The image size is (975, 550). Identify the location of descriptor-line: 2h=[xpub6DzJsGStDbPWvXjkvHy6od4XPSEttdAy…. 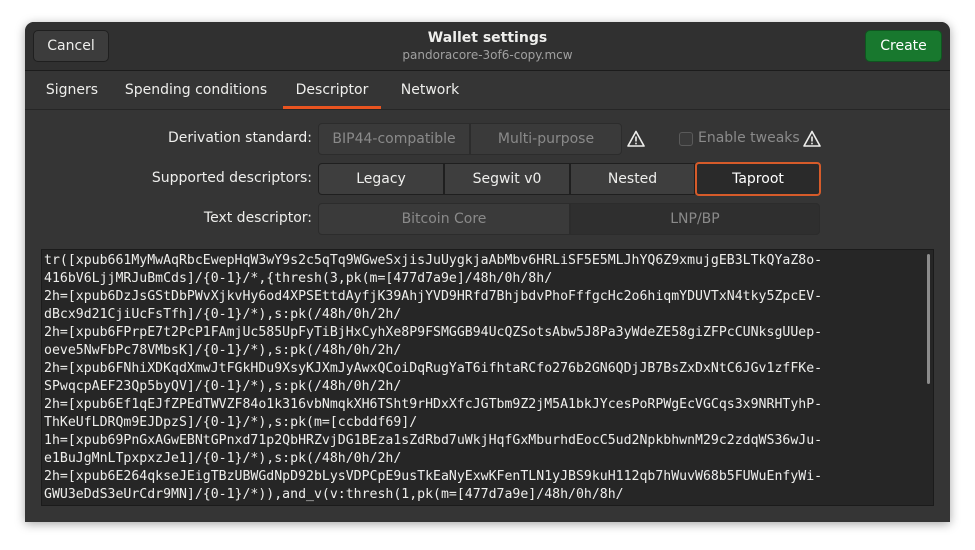
(433, 296).